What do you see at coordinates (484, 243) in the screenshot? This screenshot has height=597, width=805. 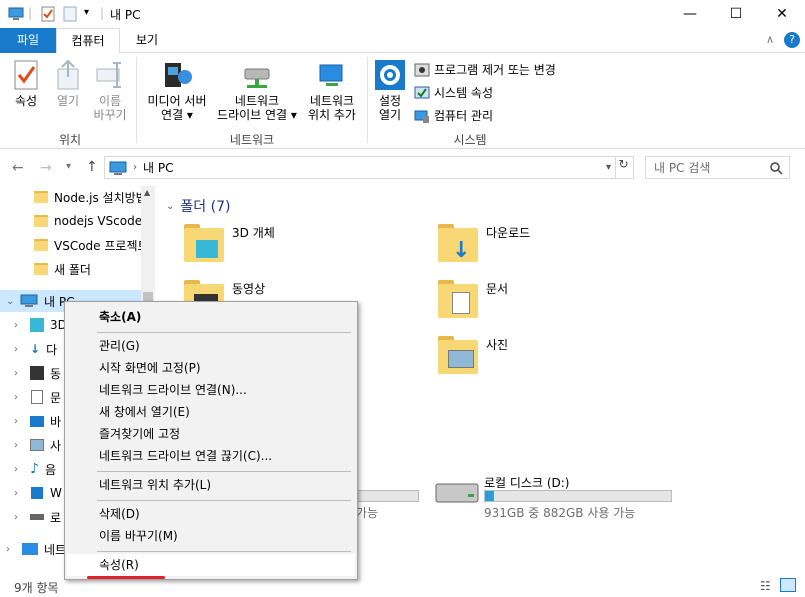 I see `folder-downloads: ↓ 다운로드` at bounding box center [484, 243].